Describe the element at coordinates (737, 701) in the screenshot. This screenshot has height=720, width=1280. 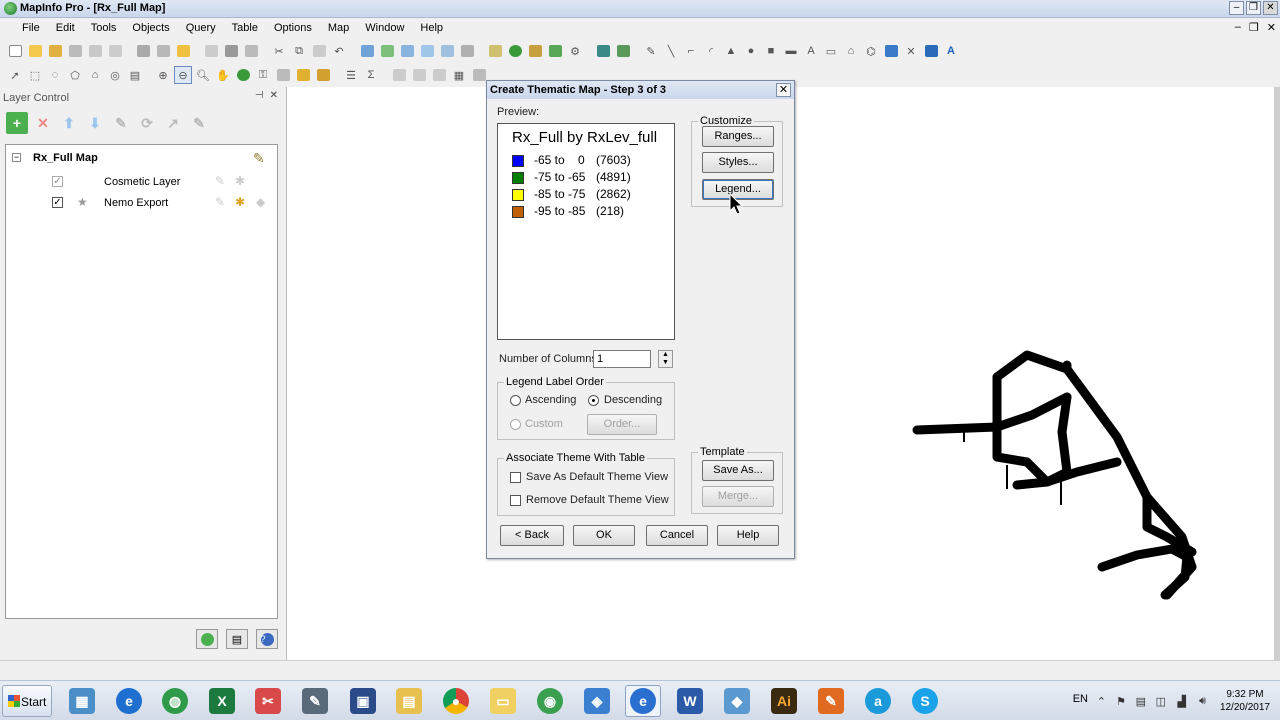
I see `taskbar-diamond-icon: ◆` at that location.